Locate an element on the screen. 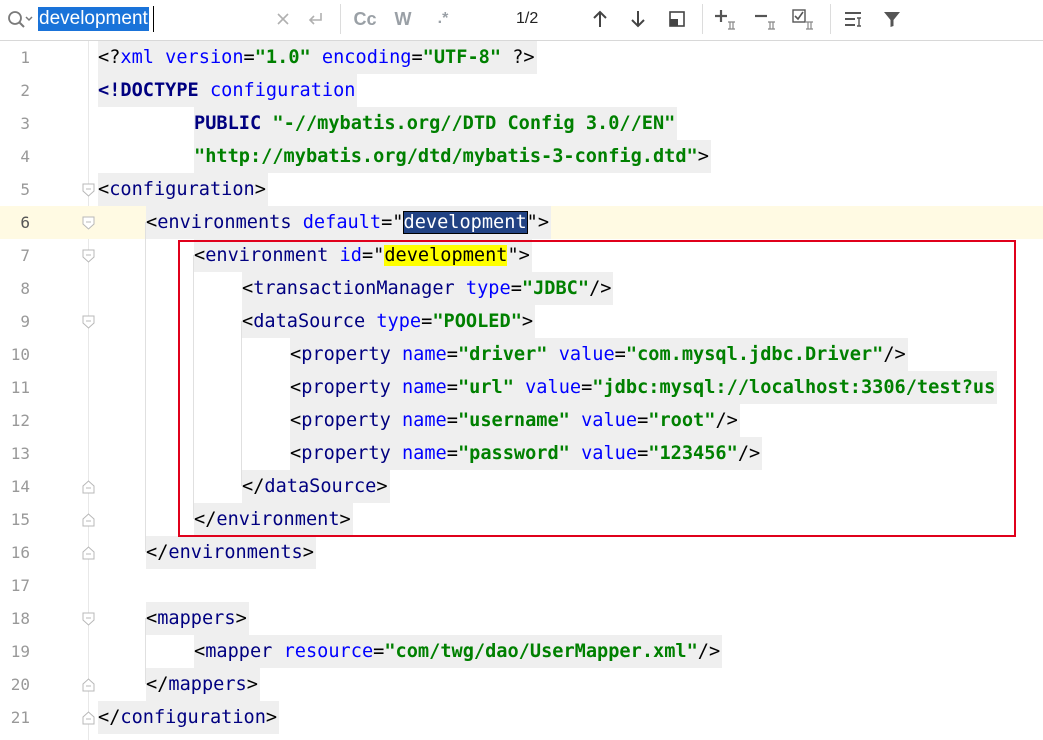 This screenshot has width=1043, height=740. code-text: <?xml version="1.0" encoding="UTF-8" ?> is located at coordinates (317, 57).